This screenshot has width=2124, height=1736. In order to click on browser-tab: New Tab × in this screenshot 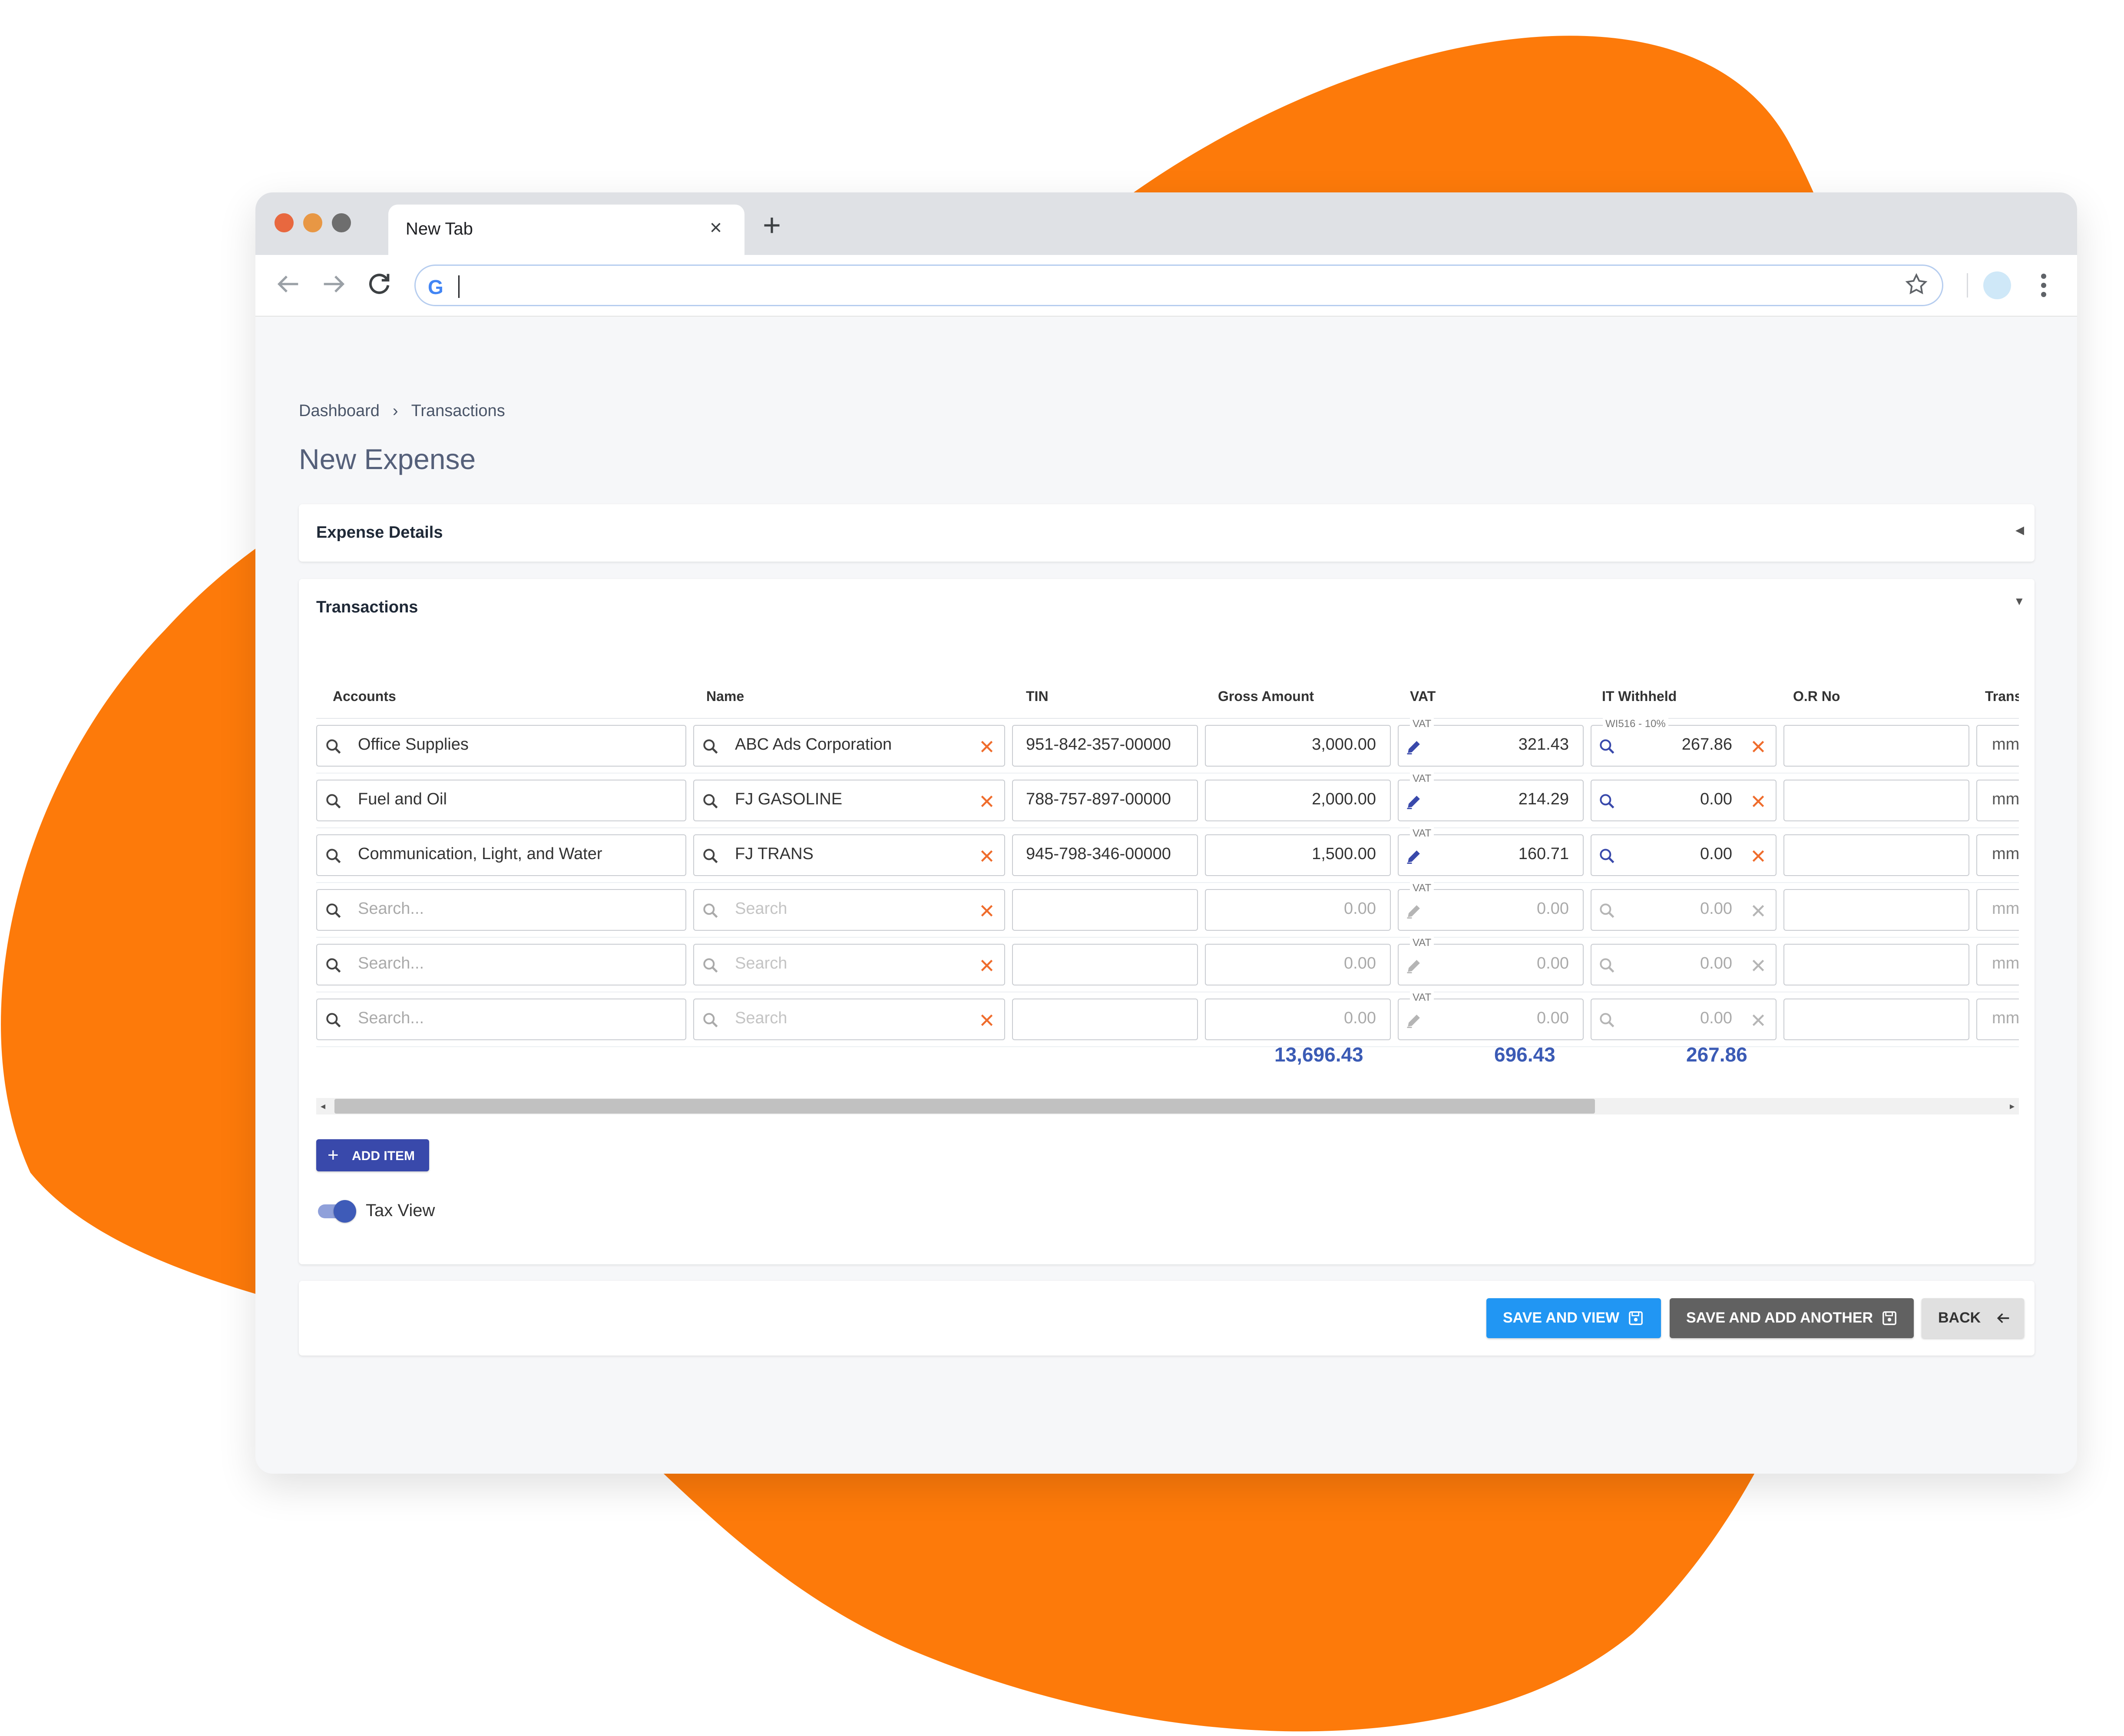, I will do `click(566, 230)`.